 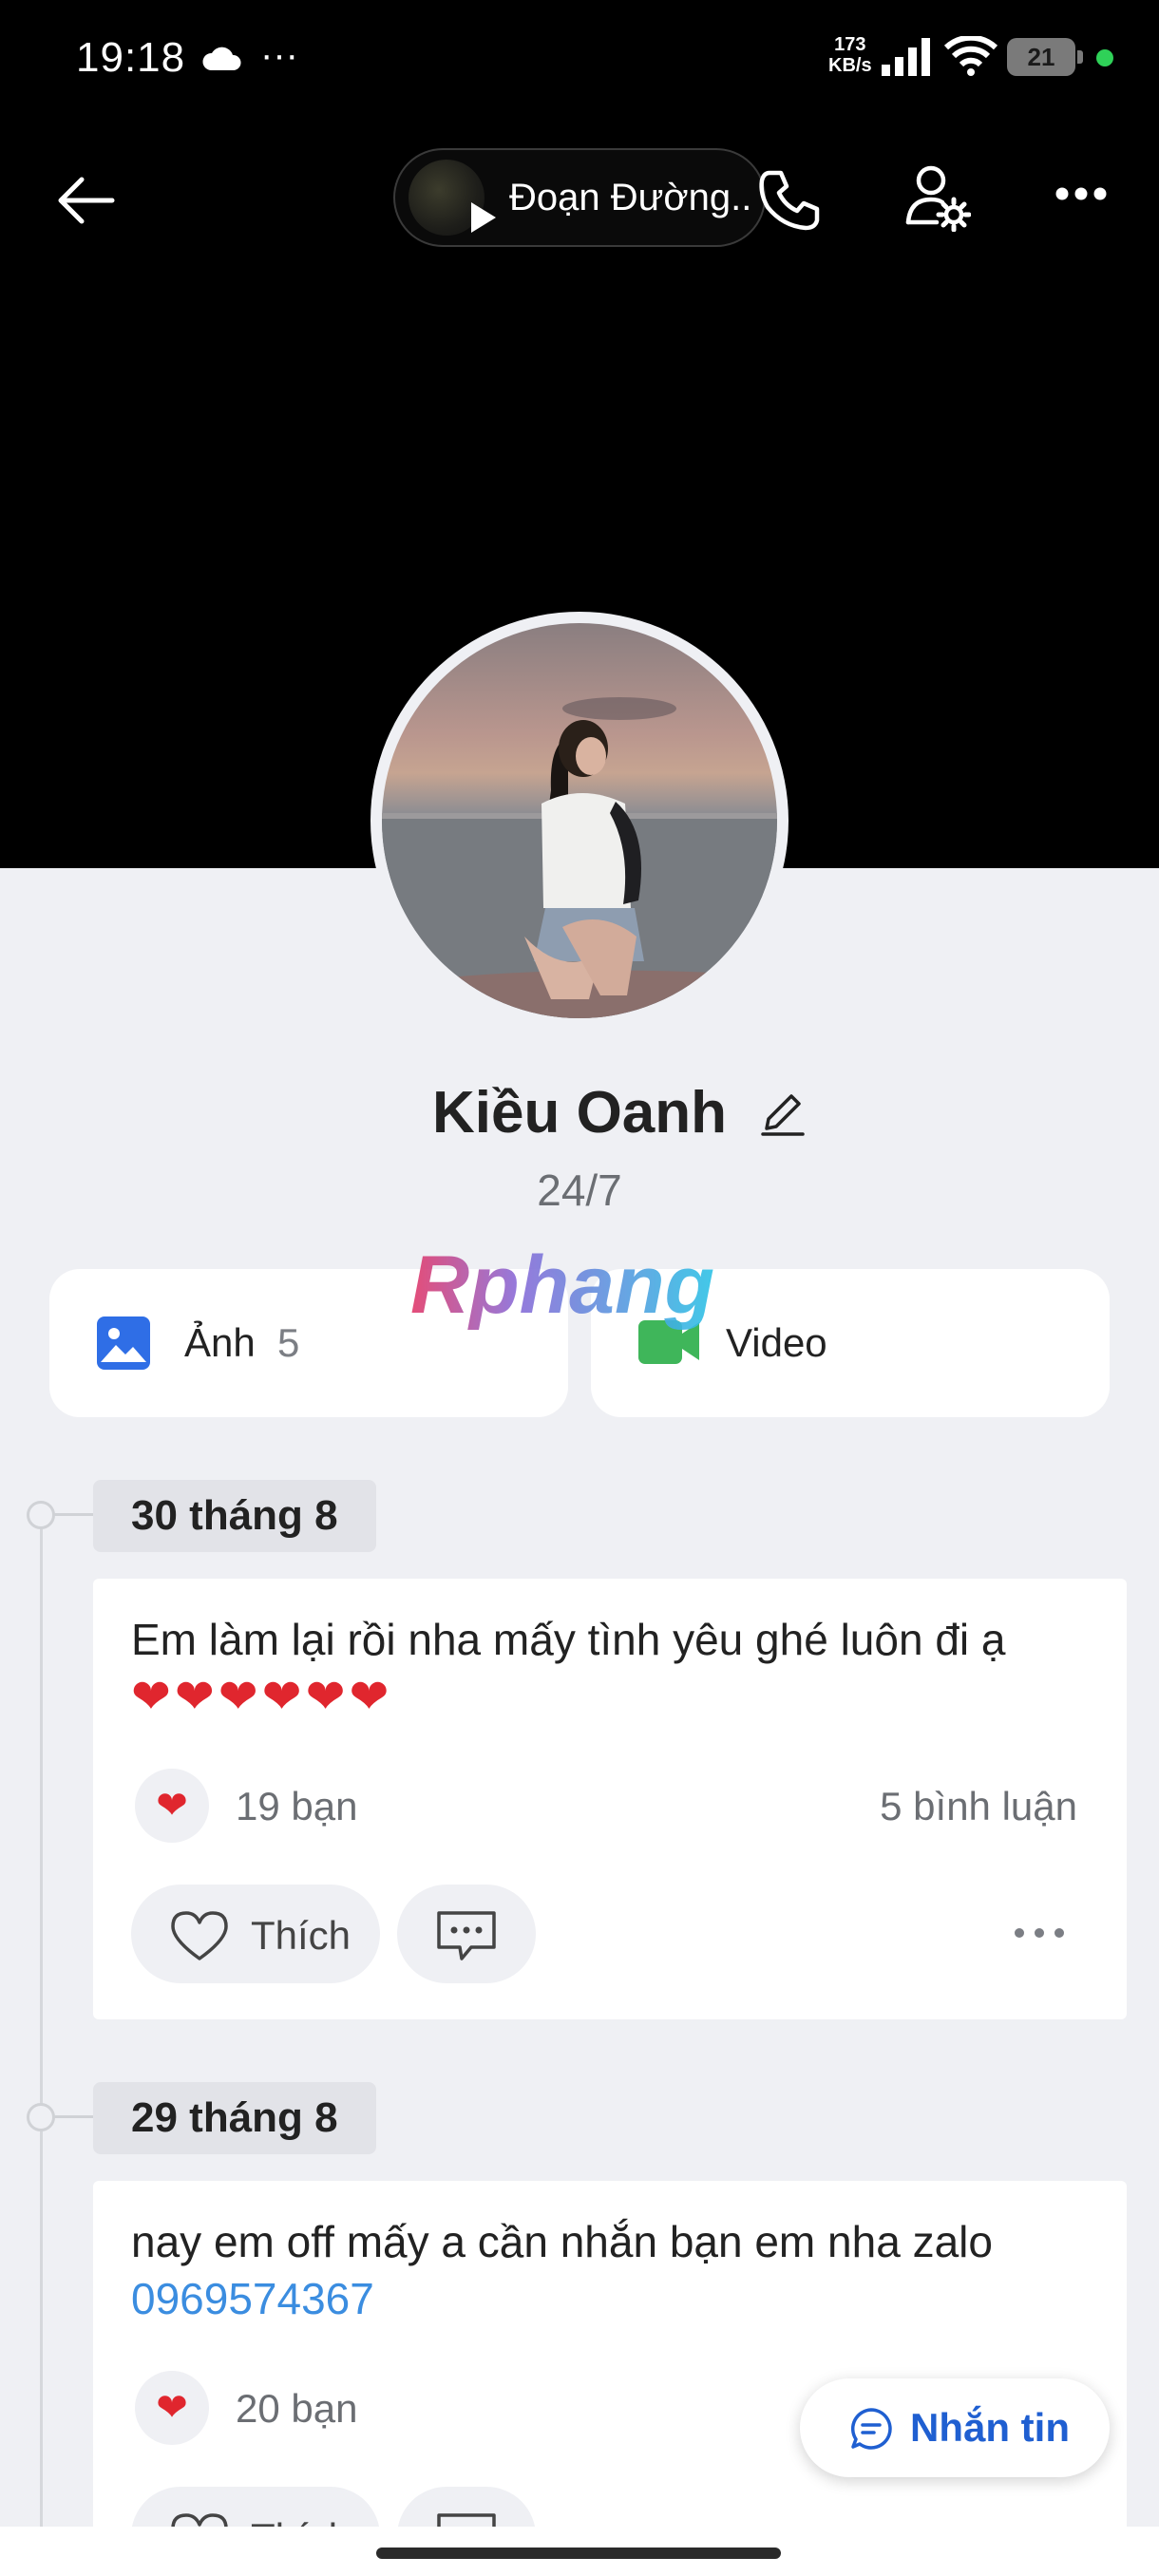 I want to click on watermark-logo: Rphang, so click(x=562, y=1286).